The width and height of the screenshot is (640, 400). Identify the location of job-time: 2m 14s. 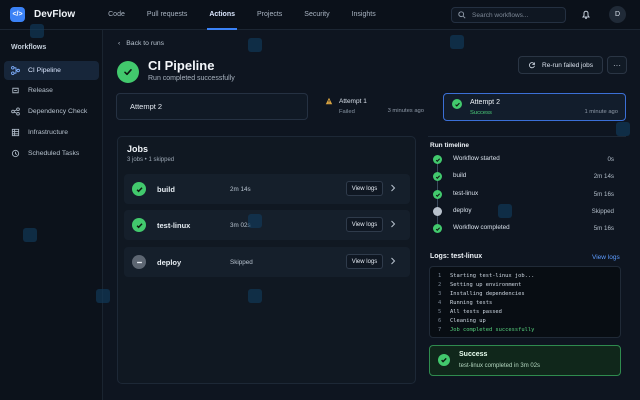
(240, 189).